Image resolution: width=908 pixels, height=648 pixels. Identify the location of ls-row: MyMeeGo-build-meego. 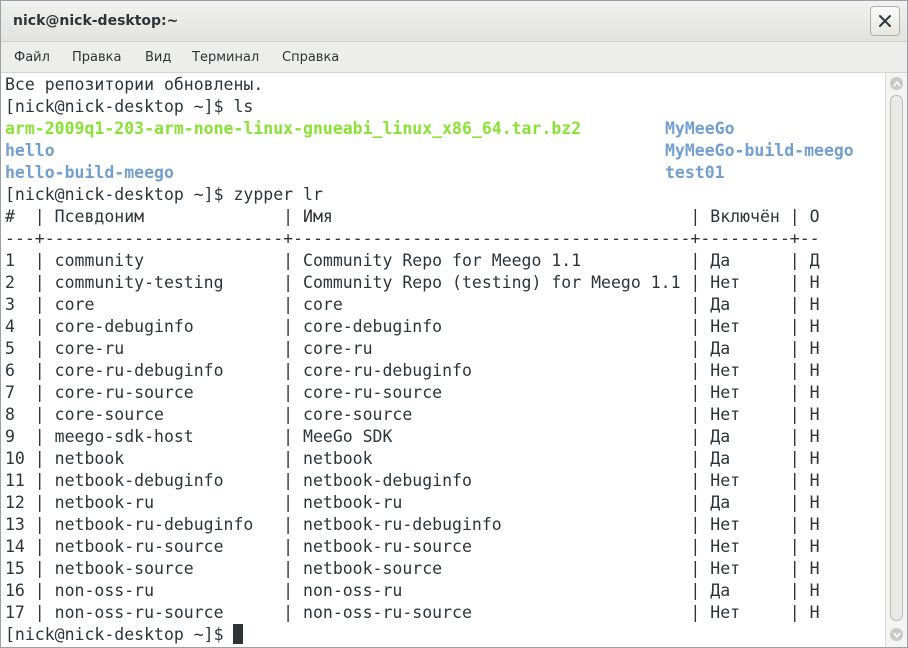
(759, 151).